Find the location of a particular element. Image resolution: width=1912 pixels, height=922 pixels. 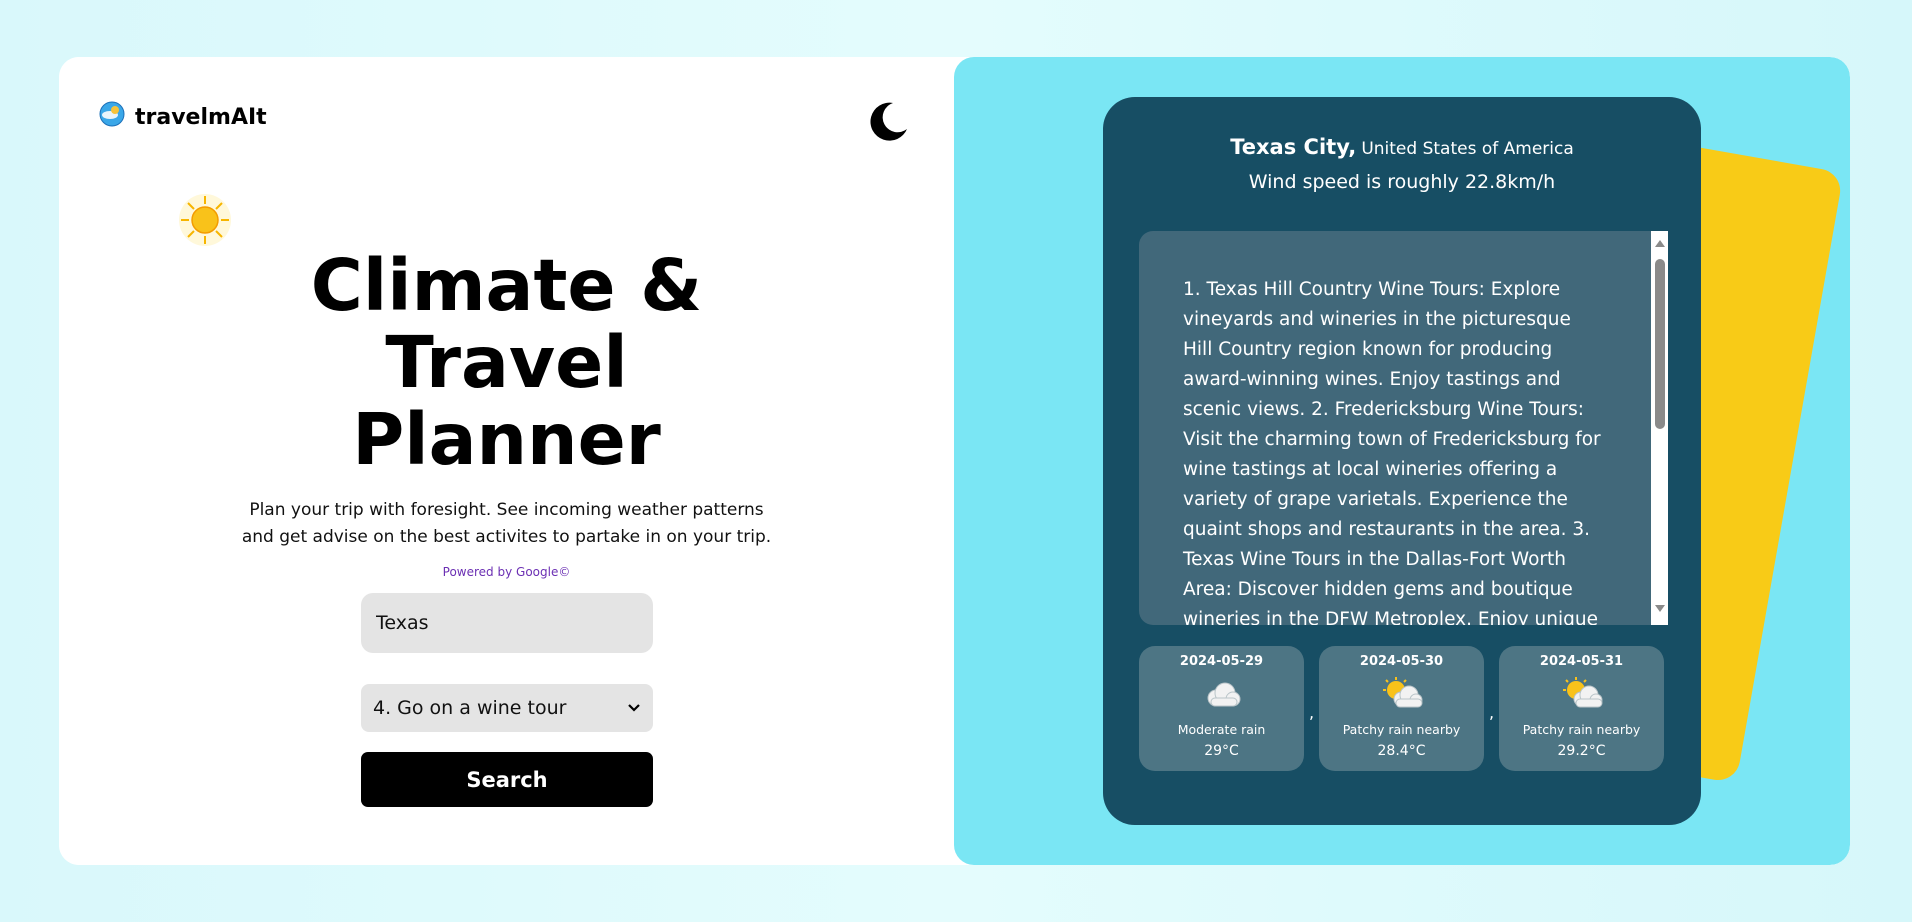

country-name: United States of America is located at coordinates (1467, 149).